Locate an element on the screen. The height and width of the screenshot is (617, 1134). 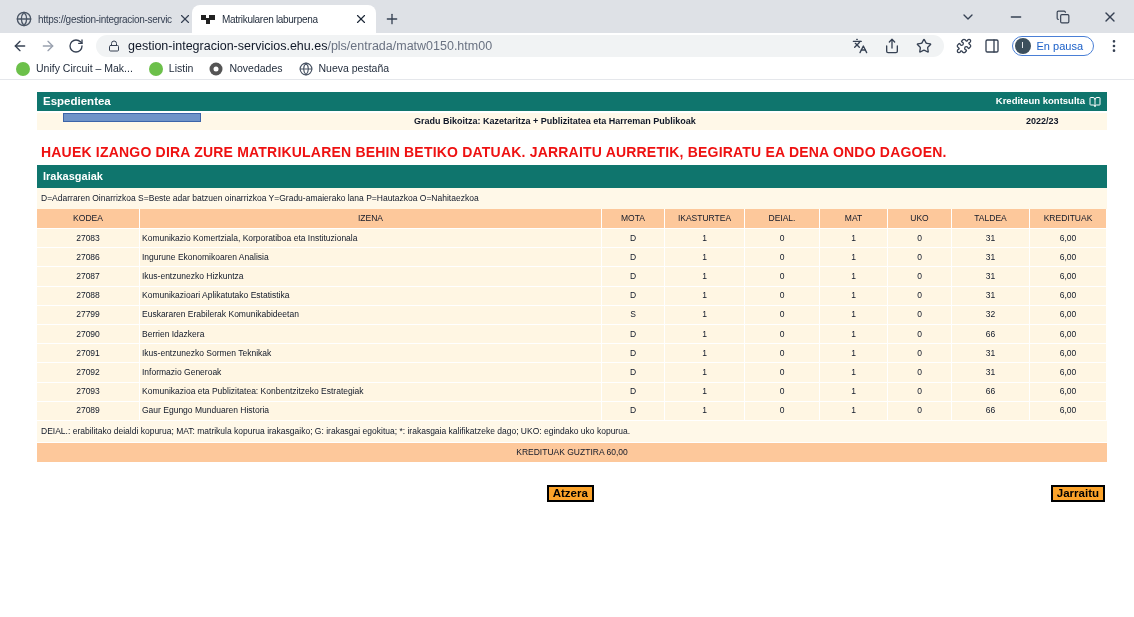
url-text: gestion-integracion-servicios.ehu.es/pls/entrada/matw0150.htm00 is located at coordinates (311, 46).